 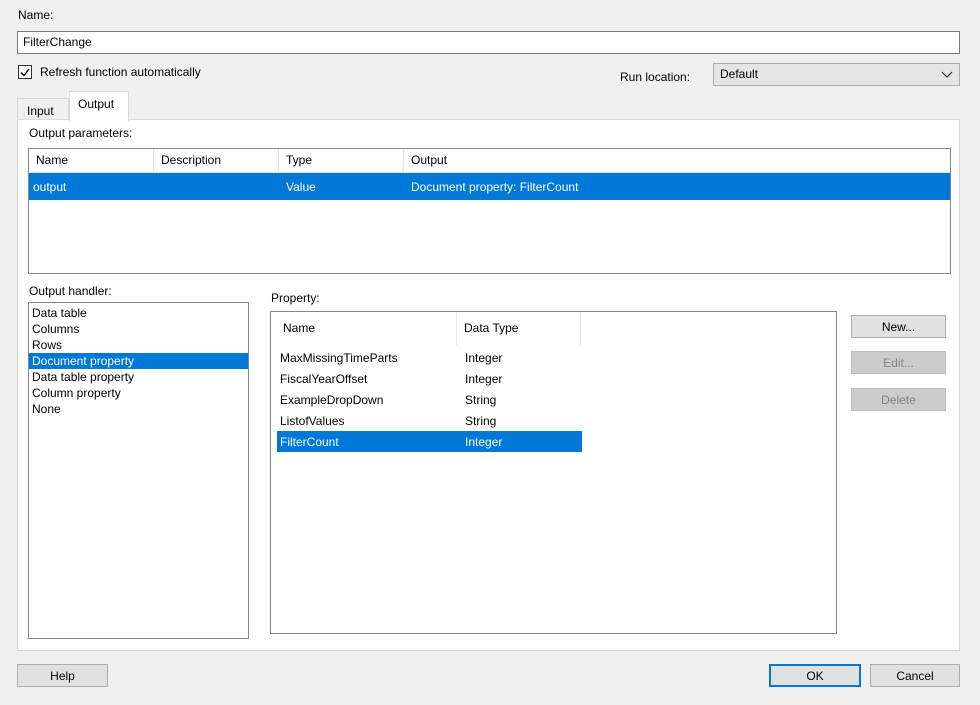 I want to click on cell-type: Value, so click(x=301, y=186).